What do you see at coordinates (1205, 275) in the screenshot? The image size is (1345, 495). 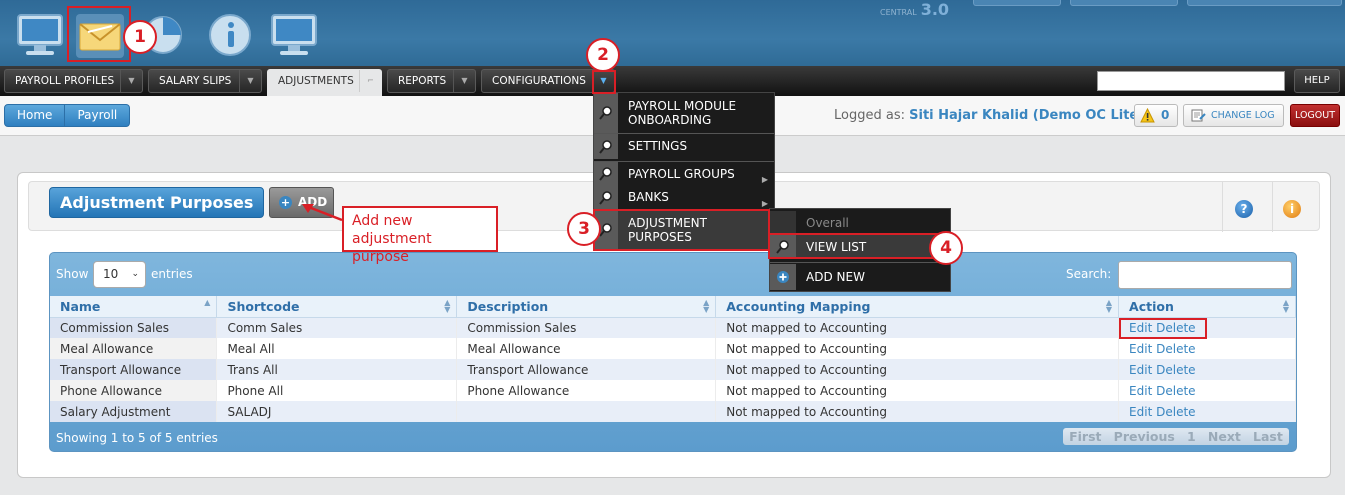 I see `table-search-input` at bounding box center [1205, 275].